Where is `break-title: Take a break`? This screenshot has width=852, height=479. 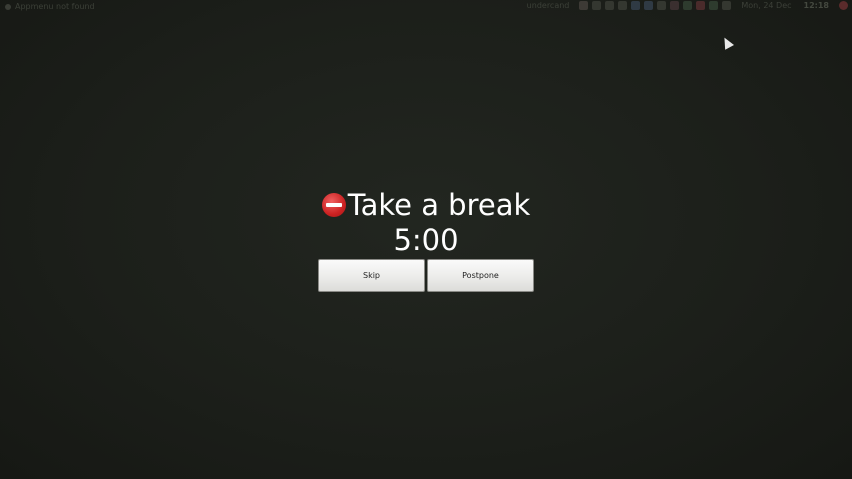
break-title: Take a break is located at coordinates (439, 205).